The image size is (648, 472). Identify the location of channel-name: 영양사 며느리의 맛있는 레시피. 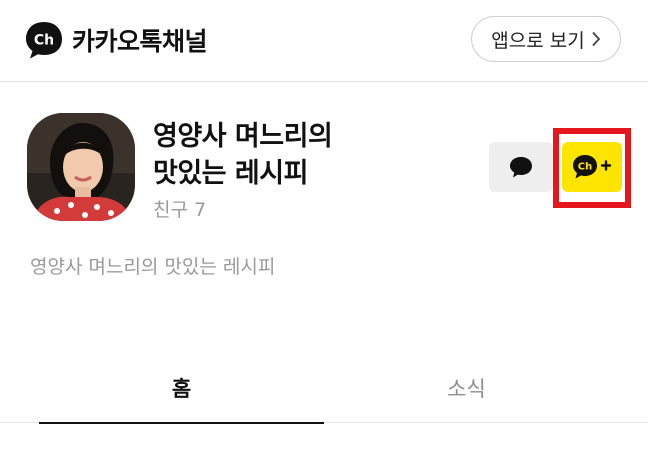
(273, 155).